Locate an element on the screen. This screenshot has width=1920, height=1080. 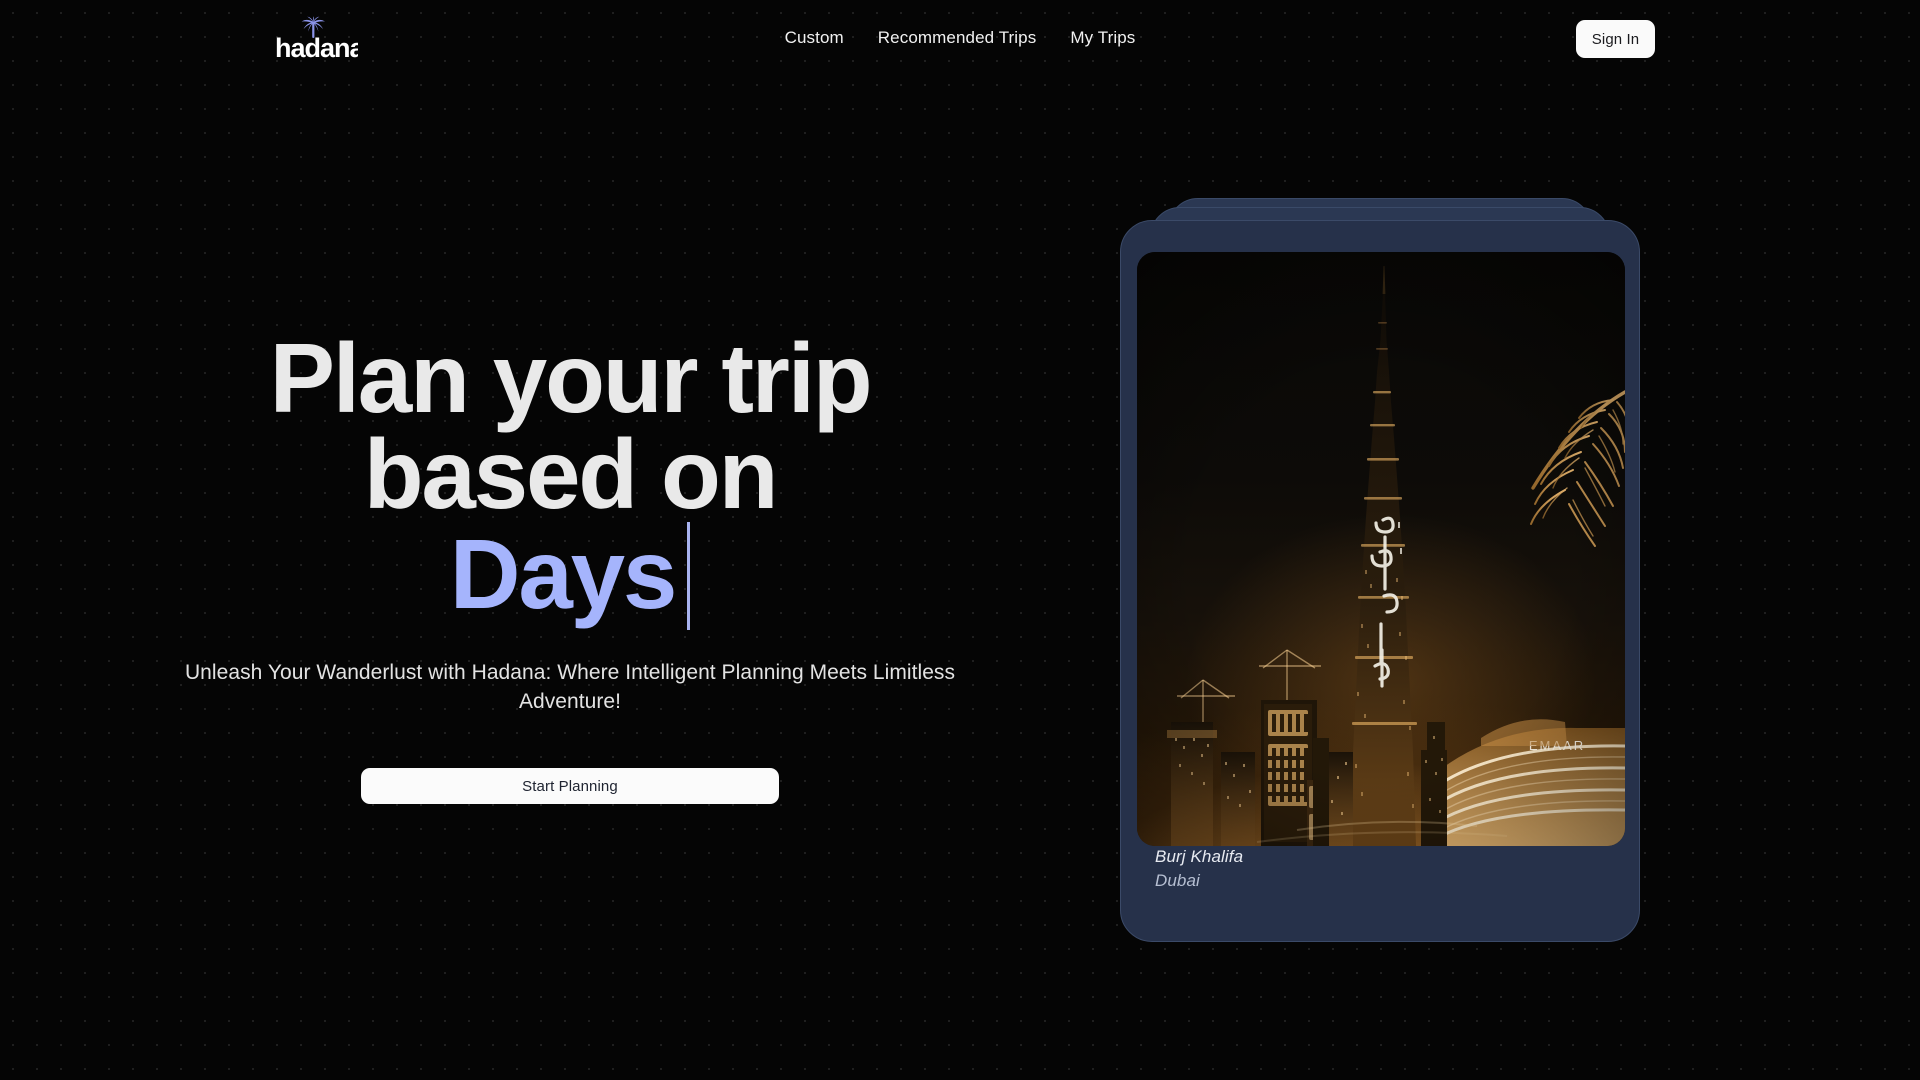
page-title: Plan your trip based on Days is located at coordinates (571, 479).